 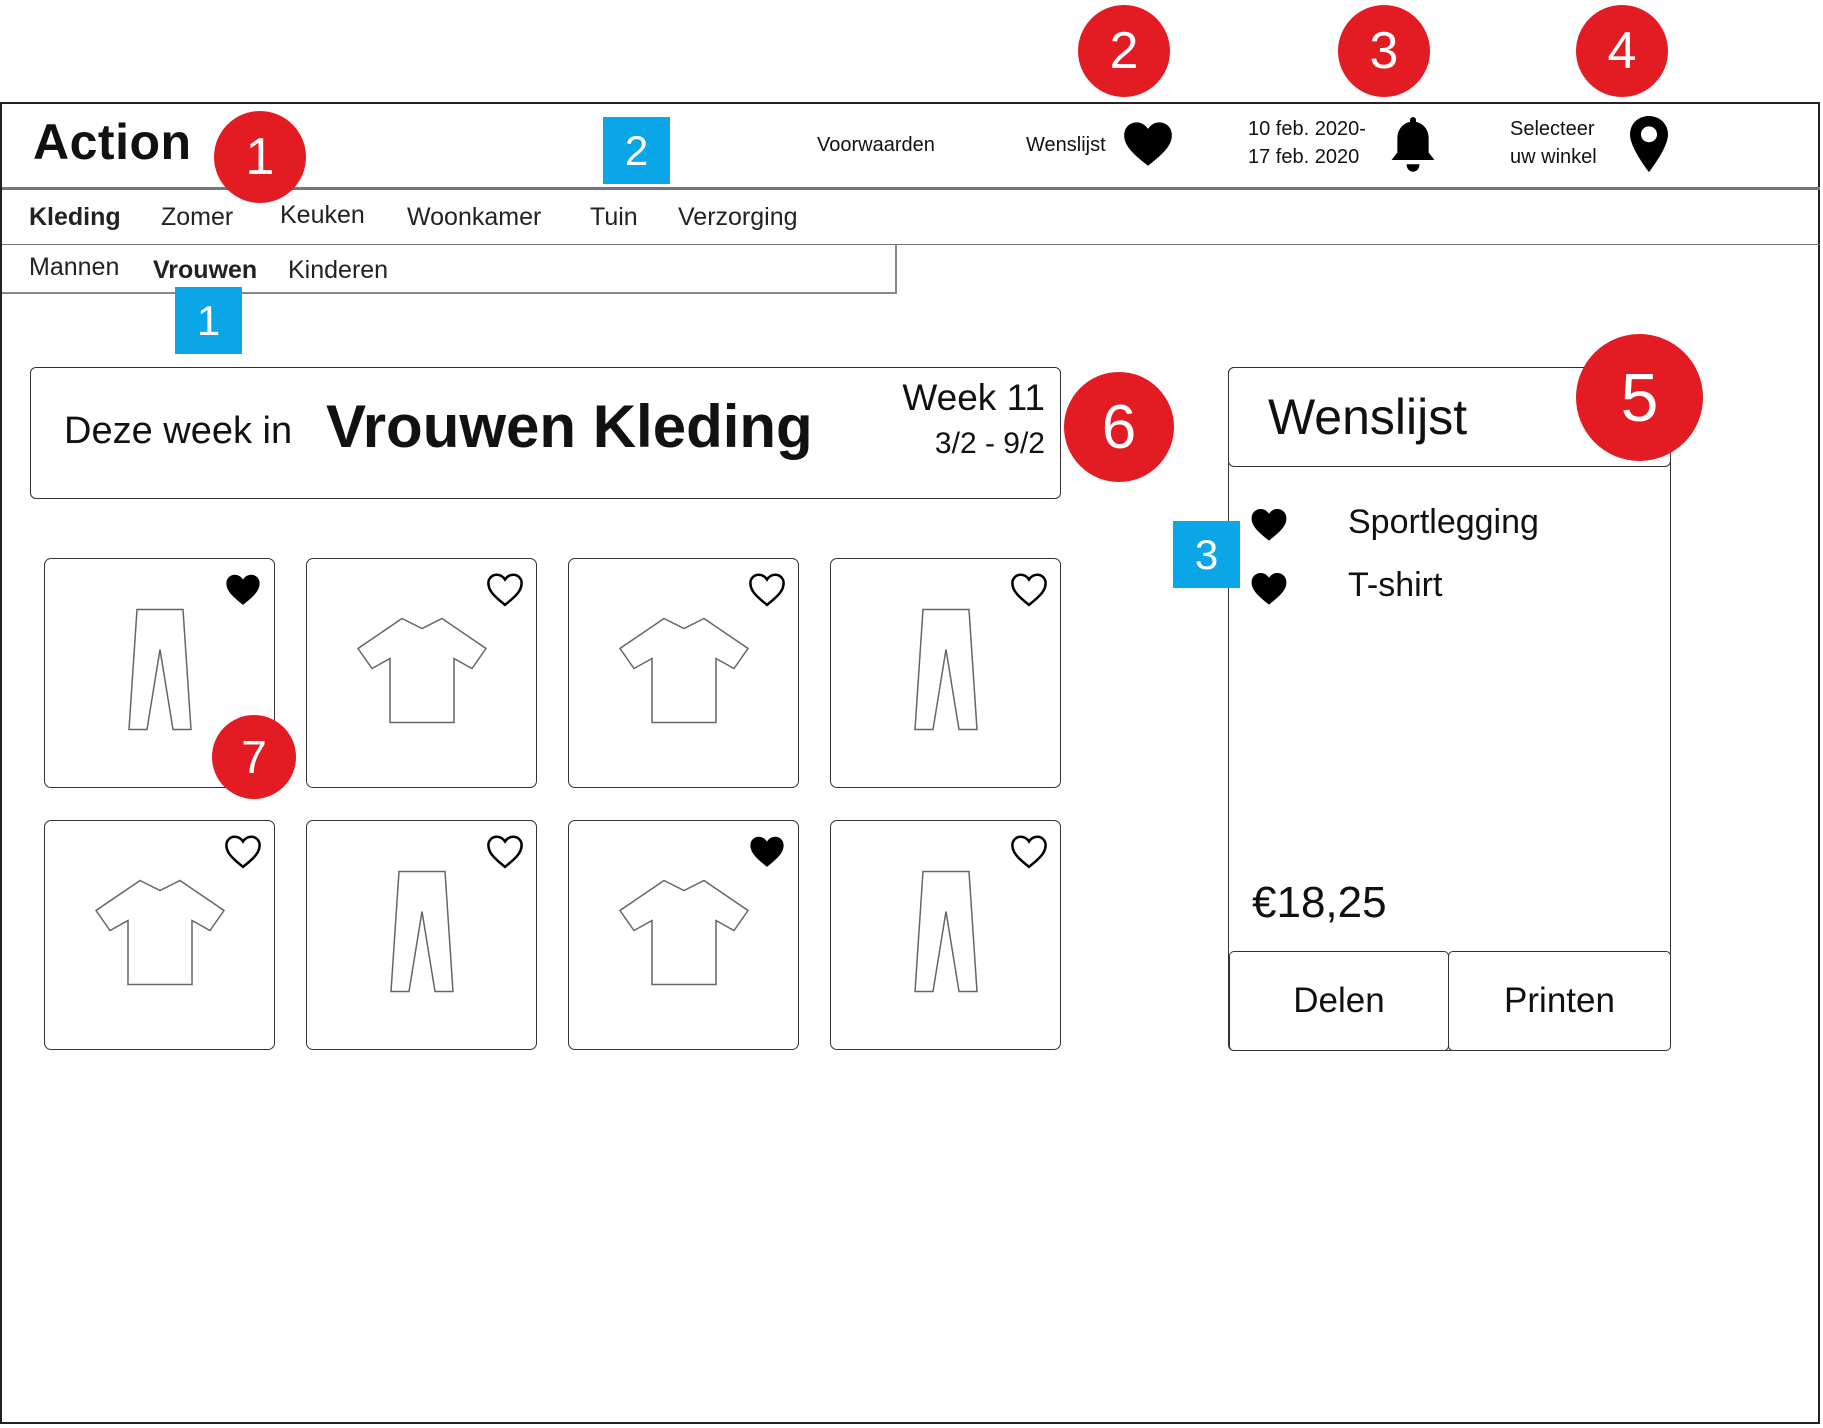 What do you see at coordinates (1622, 51) in the screenshot?
I see `annotation-marker: 4` at bounding box center [1622, 51].